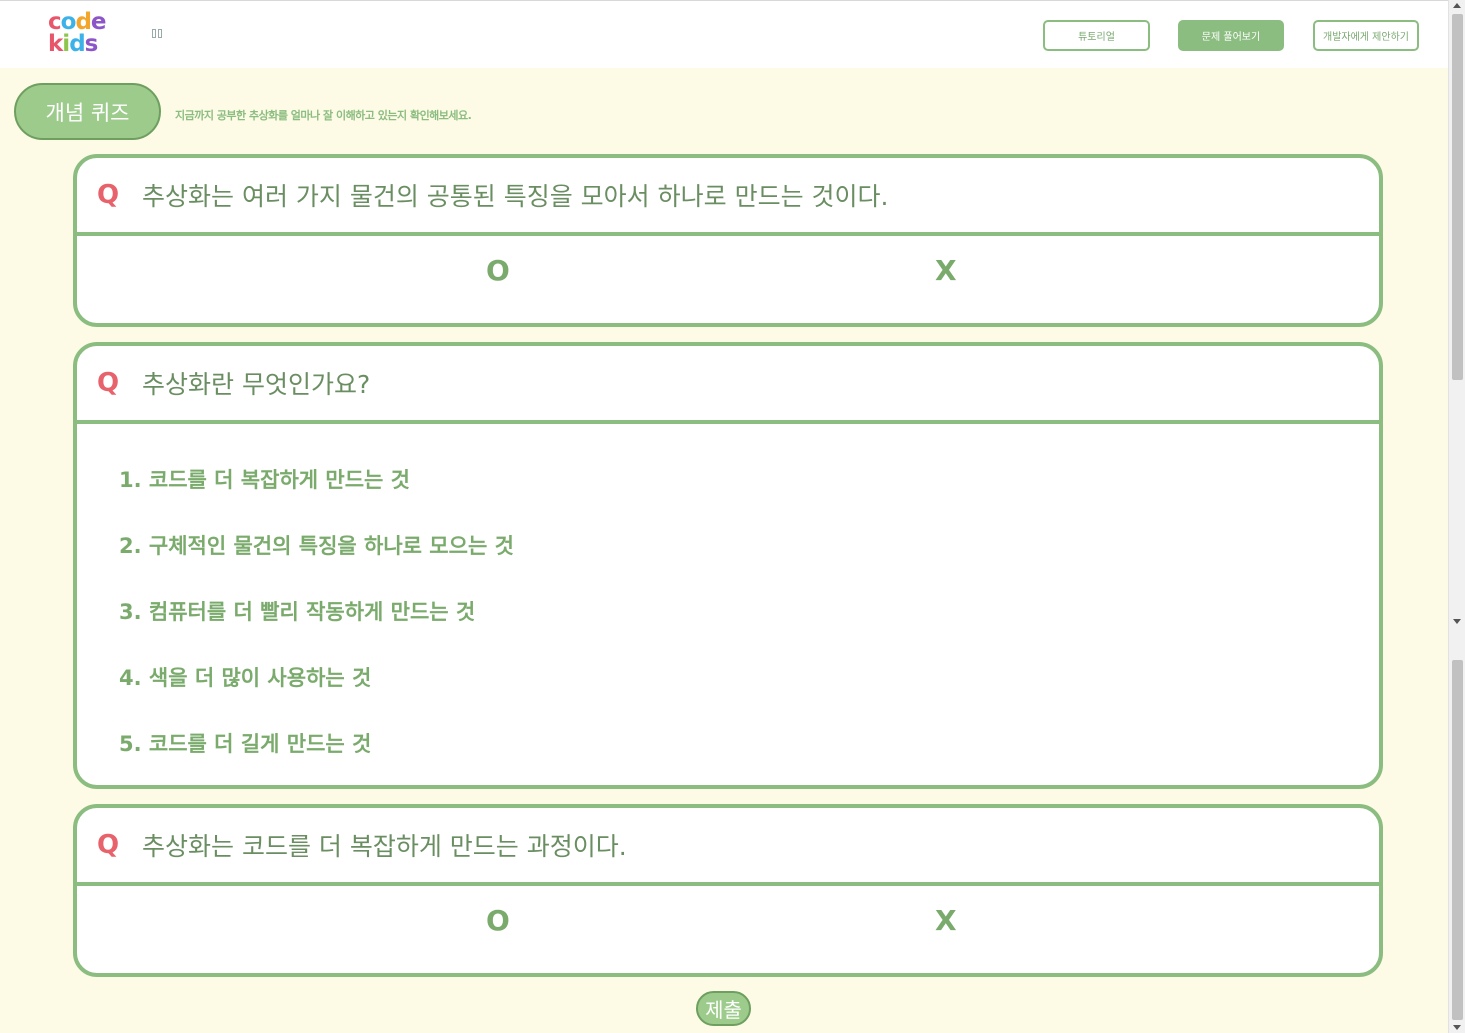  Describe the element at coordinates (1457, 621) in the screenshot. I see `scroll-down-arrow-icon` at that location.